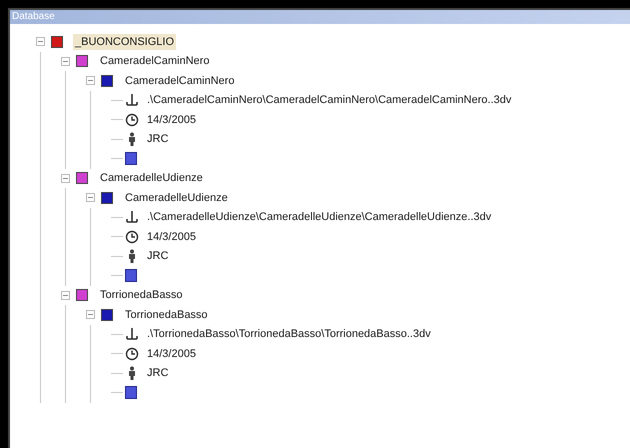 This screenshot has width=630, height=448. I want to click on tree-item: .\CameradelCaminNero\CameradelCaminNero\CameradelCaminNero..3dv, so click(329, 100).